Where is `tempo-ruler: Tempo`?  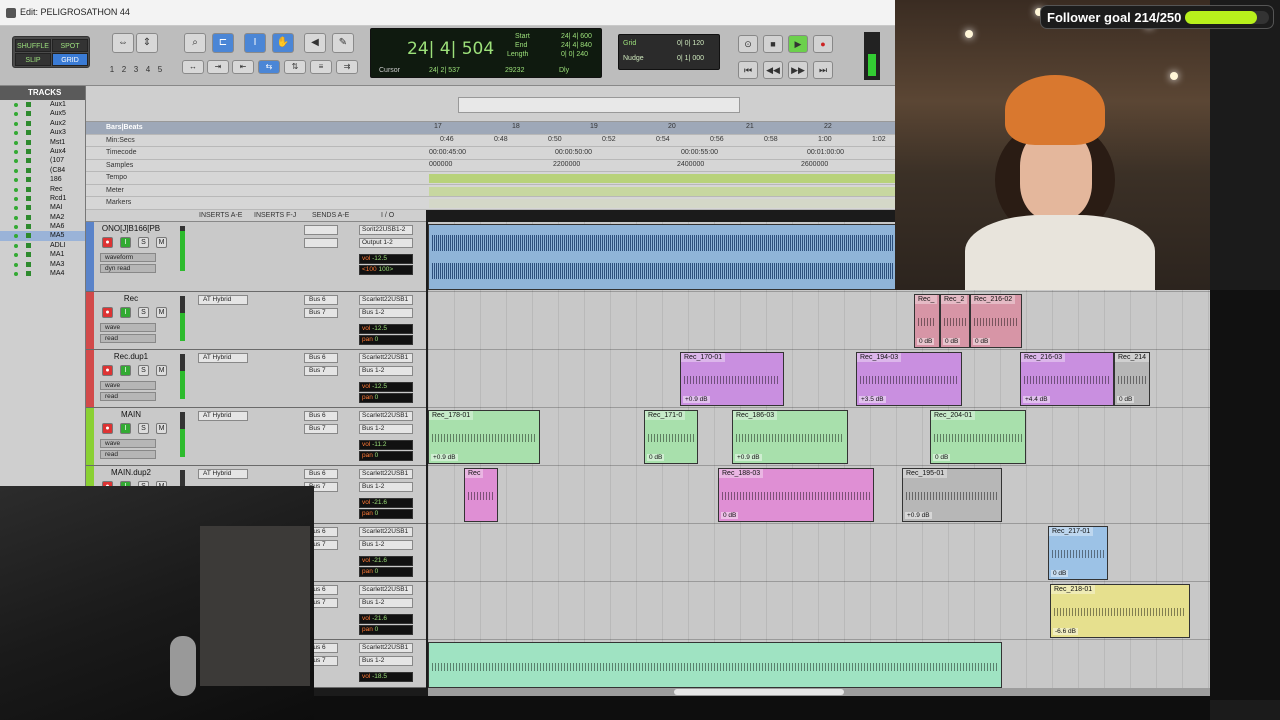 tempo-ruler: Tempo is located at coordinates (490, 178).